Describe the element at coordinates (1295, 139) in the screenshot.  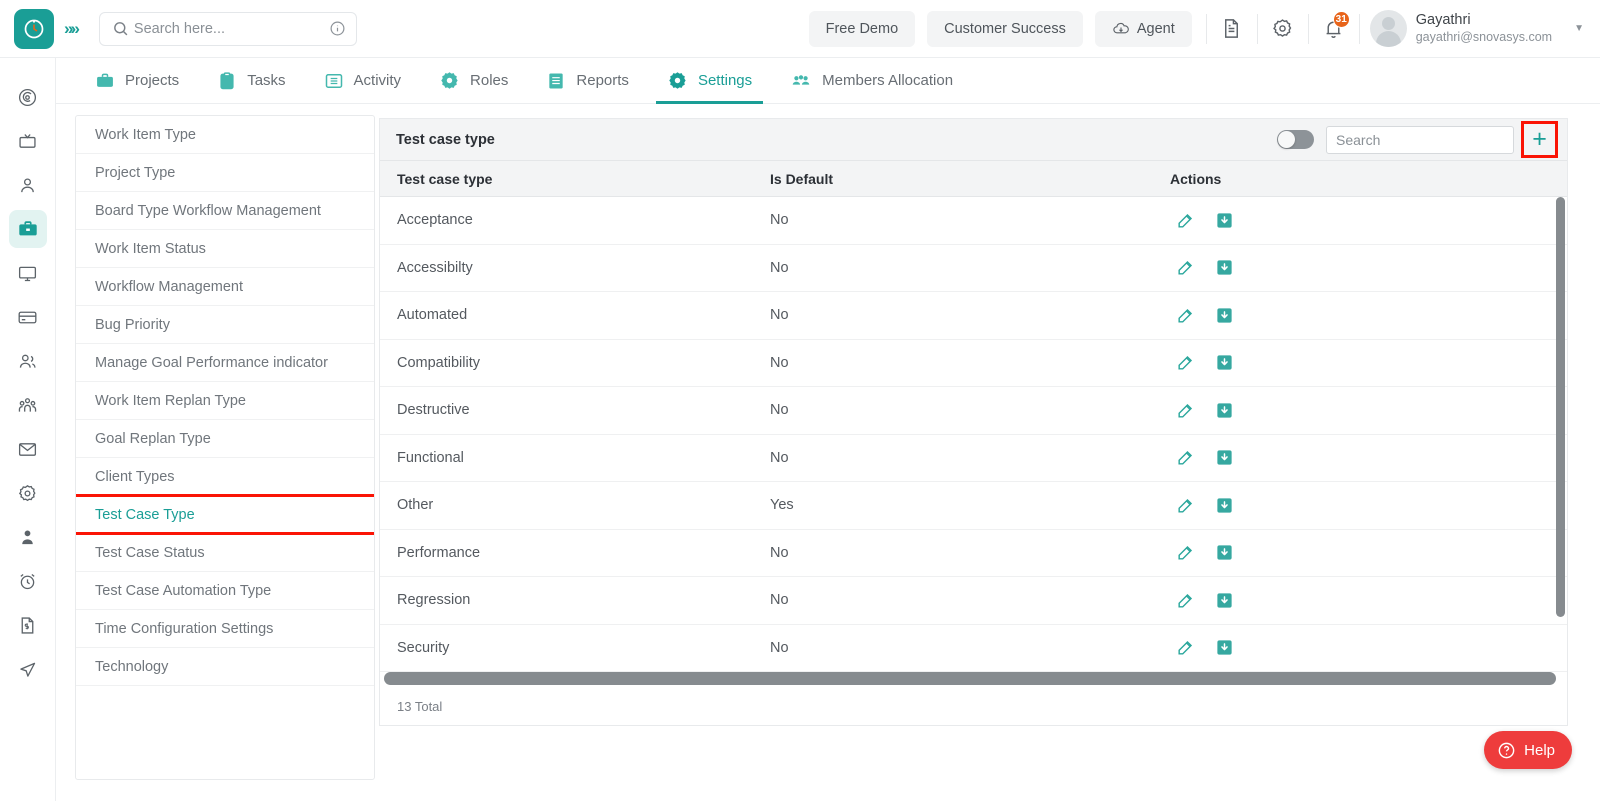
I see `show-archived-toggle` at that location.